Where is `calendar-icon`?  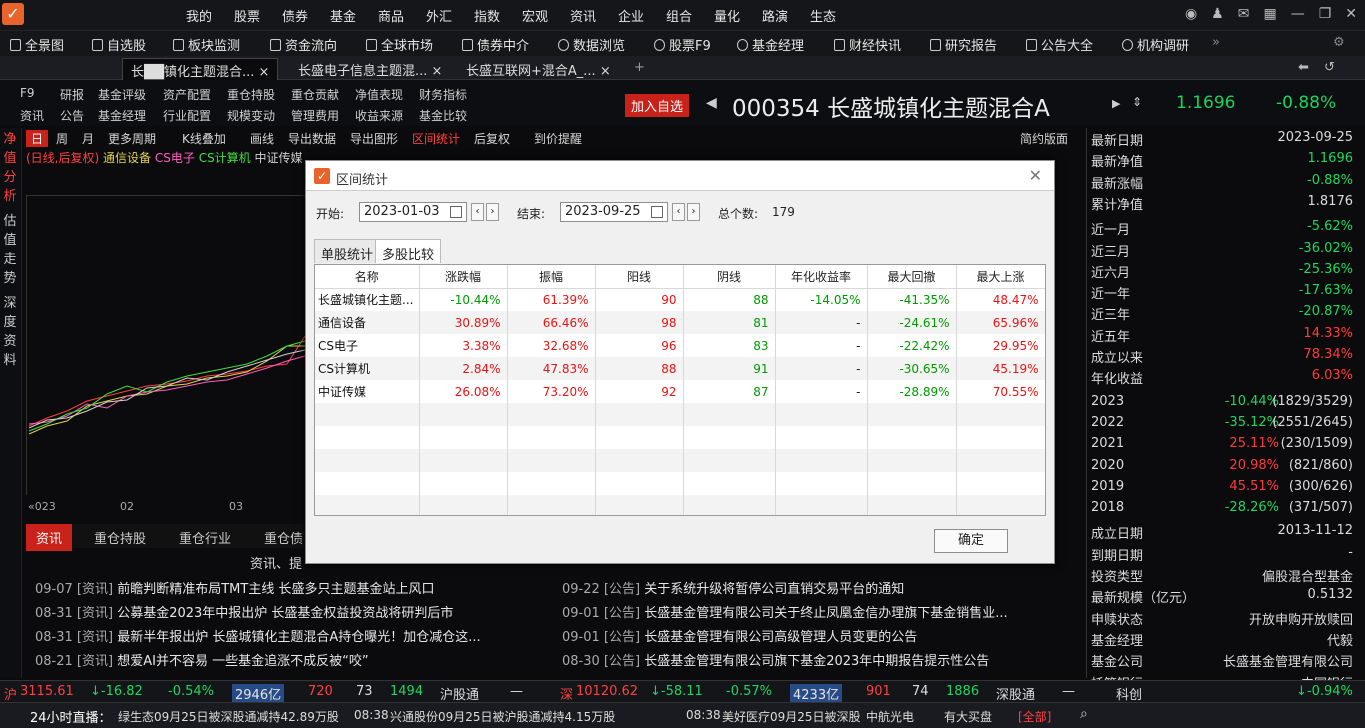
calendar-icon is located at coordinates (456, 212).